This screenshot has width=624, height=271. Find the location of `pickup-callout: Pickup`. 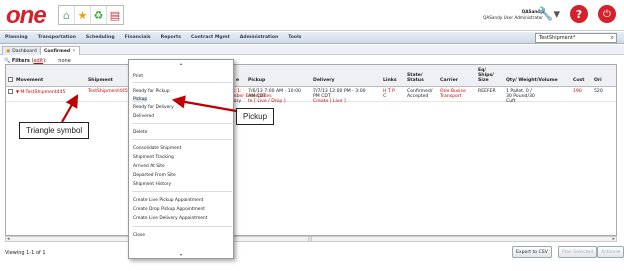

pickup-callout: Pickup is located at coordinates (255, 116).